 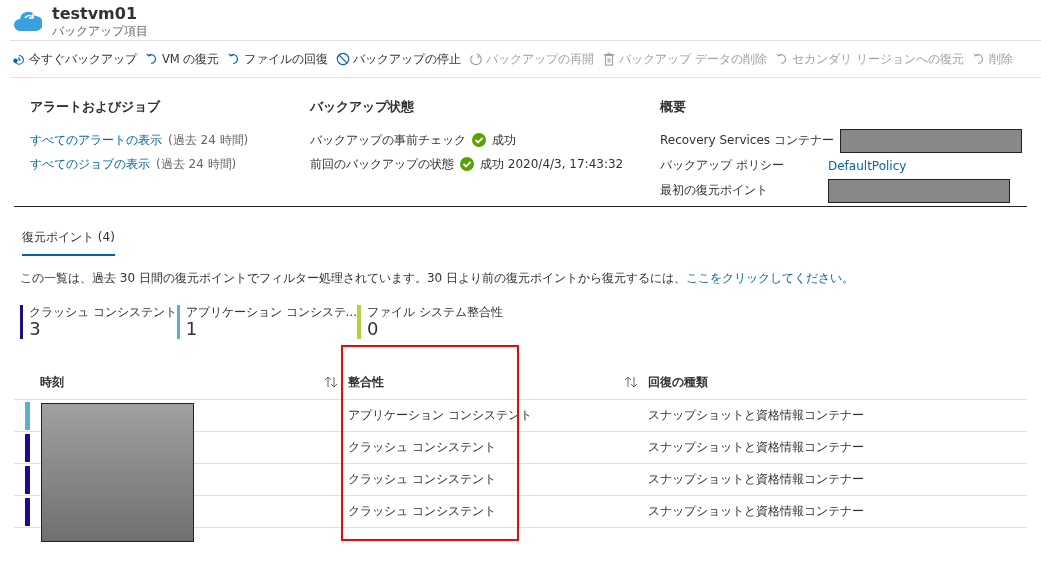 I want to click on toolbar-button: ファイルの回復, so click(x=278, y=59).